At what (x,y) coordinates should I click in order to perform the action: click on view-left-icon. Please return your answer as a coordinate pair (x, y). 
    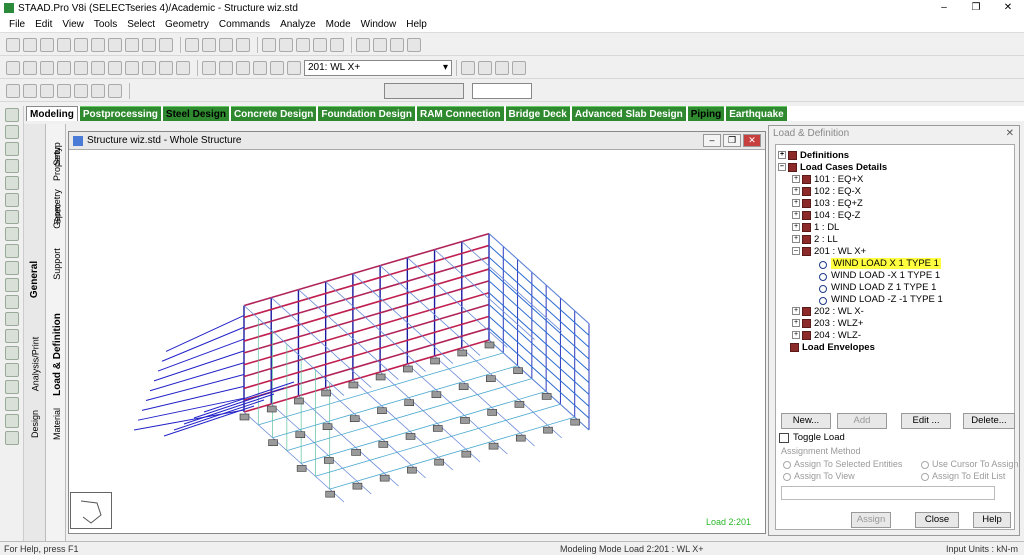
    Looking at the image, I should click on (47, 67).